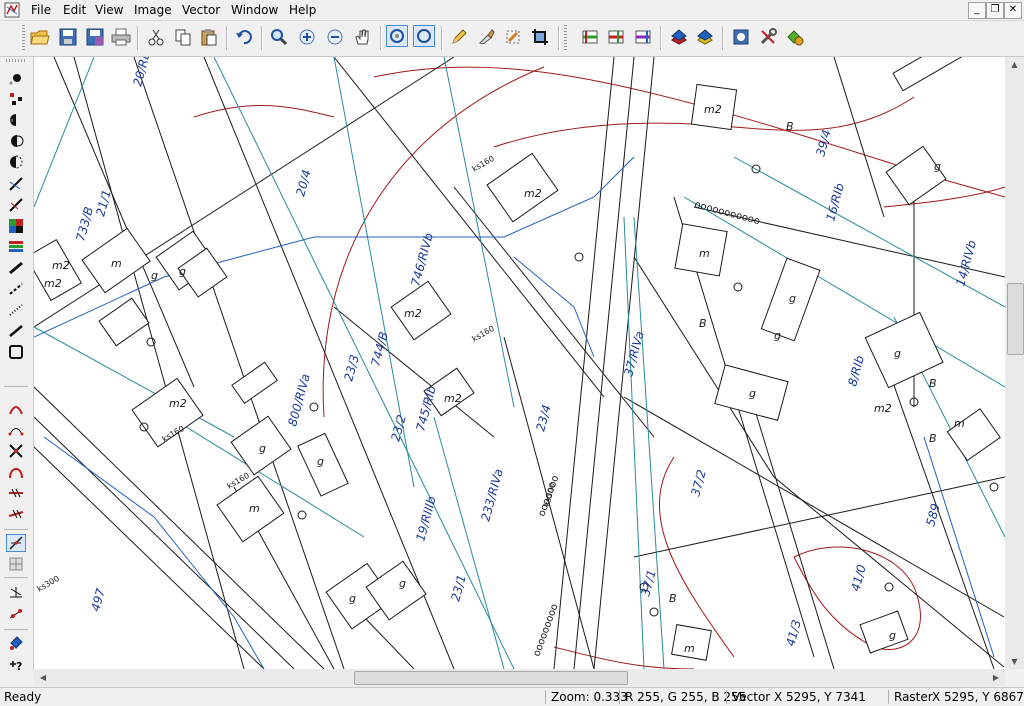 The height and width of the screenshot is (706, 1024). Describe the element at coordinates (16, 429) in the screenshot. I see `arc-points-tool-icon` at that location.